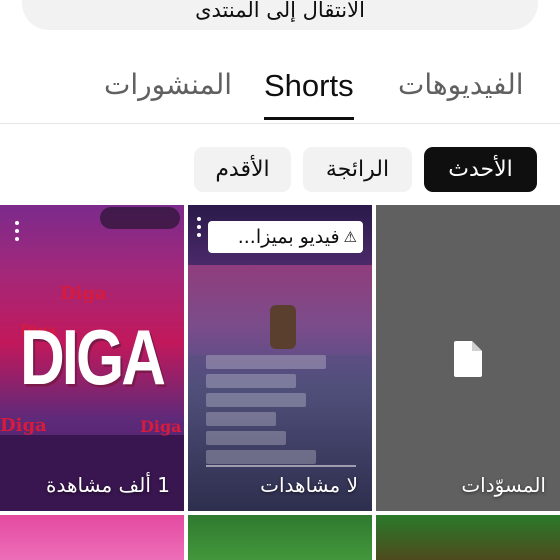  Describe the element at coordinates (281, 466) in the screenshot. I see `thumbnail-progress-line` at that location.